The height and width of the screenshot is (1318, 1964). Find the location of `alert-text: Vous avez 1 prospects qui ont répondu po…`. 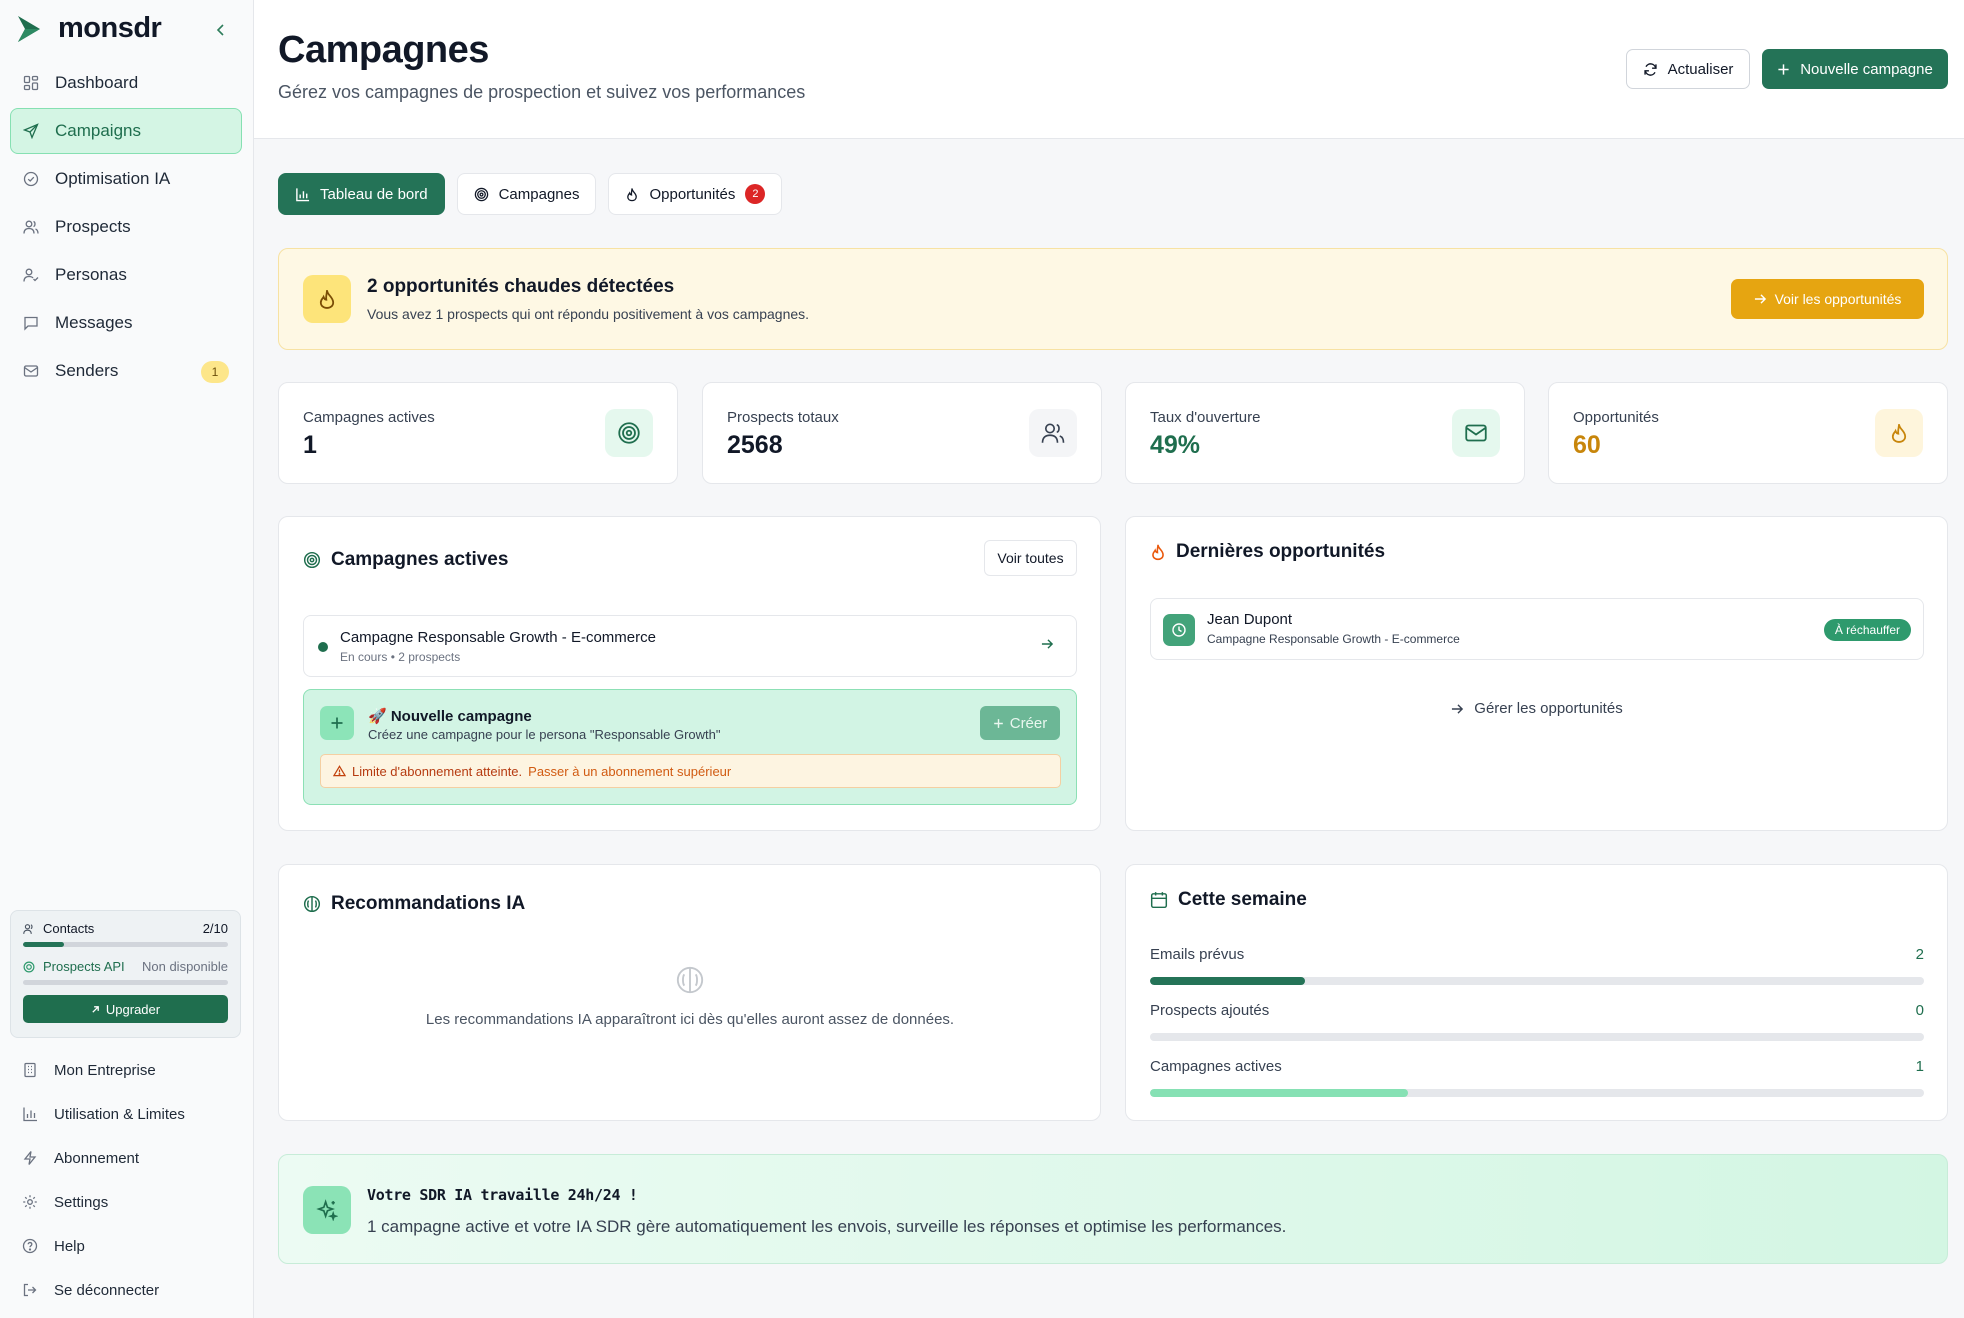

alert-text: Vous avez 1 prospects qui ont répondu po… is located at coordinates (588, 314).